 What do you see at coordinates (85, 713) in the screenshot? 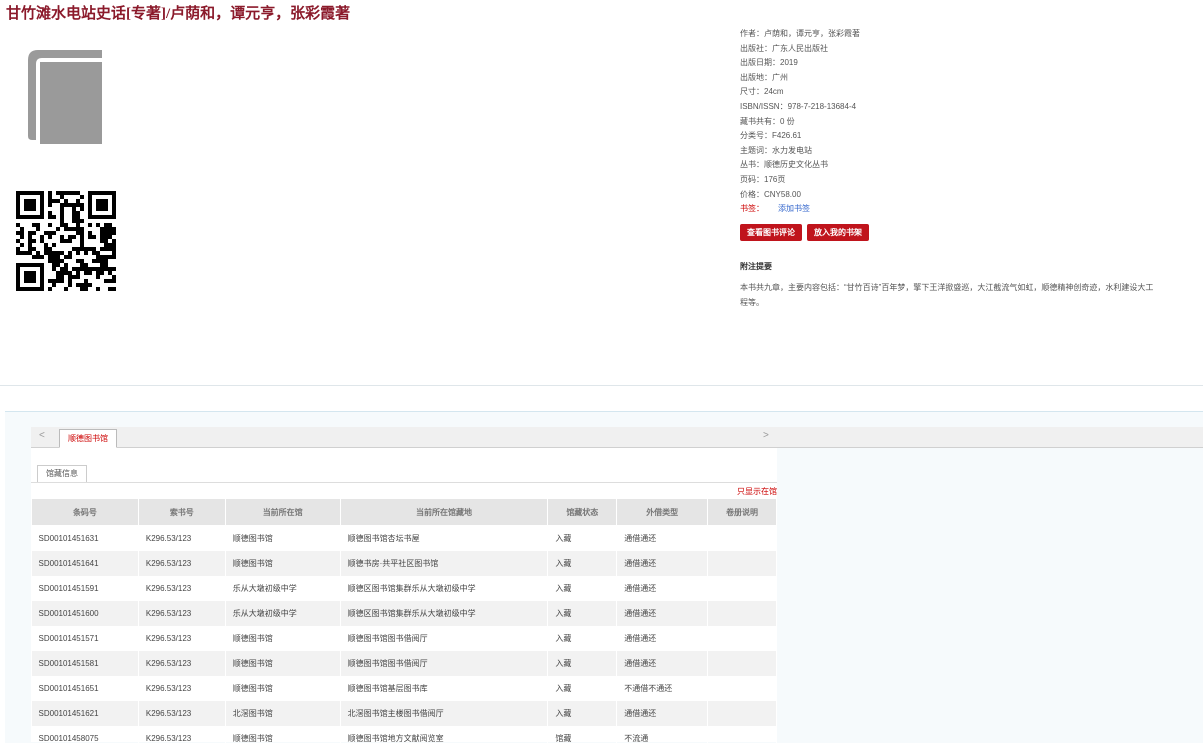
I see `table-cell: SD00101451621` at bounding box center [85, 713].